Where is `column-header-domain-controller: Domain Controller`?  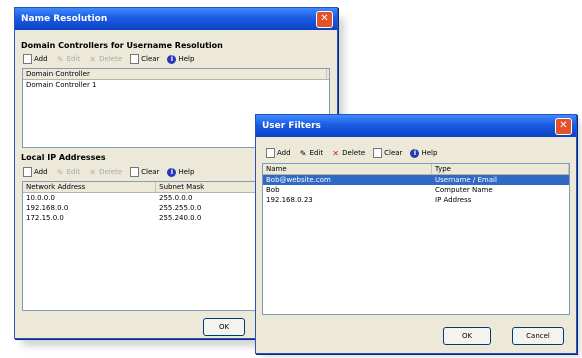
column-header-domain-controller: Domain Controller is located at coordinates (175, 74).